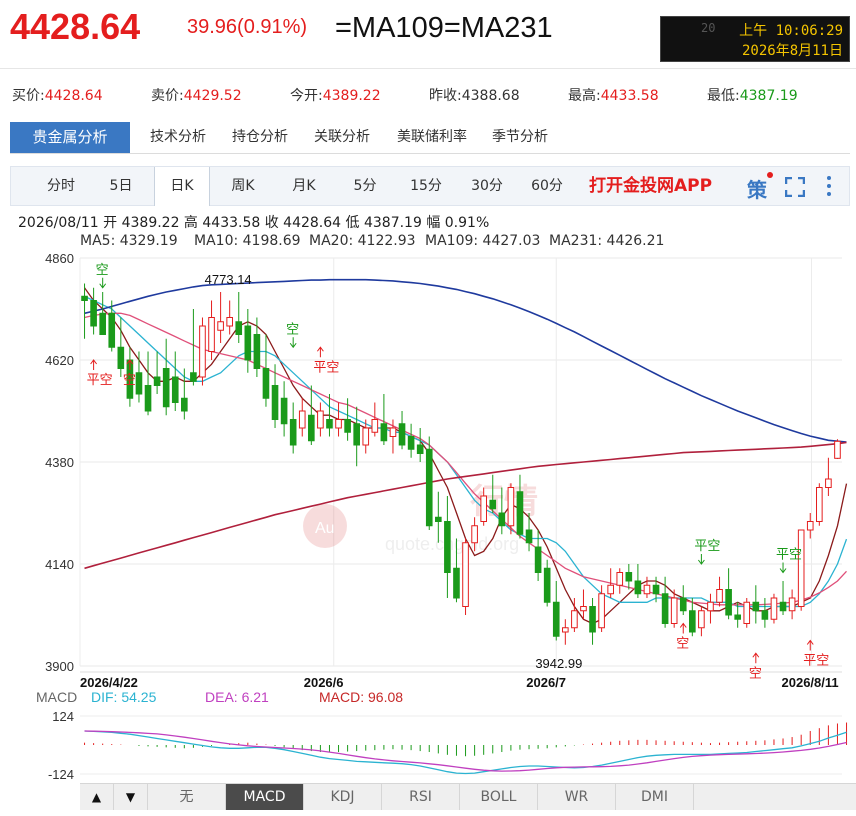  I want to click on quote-value: 4388.68, so click(490, 96).